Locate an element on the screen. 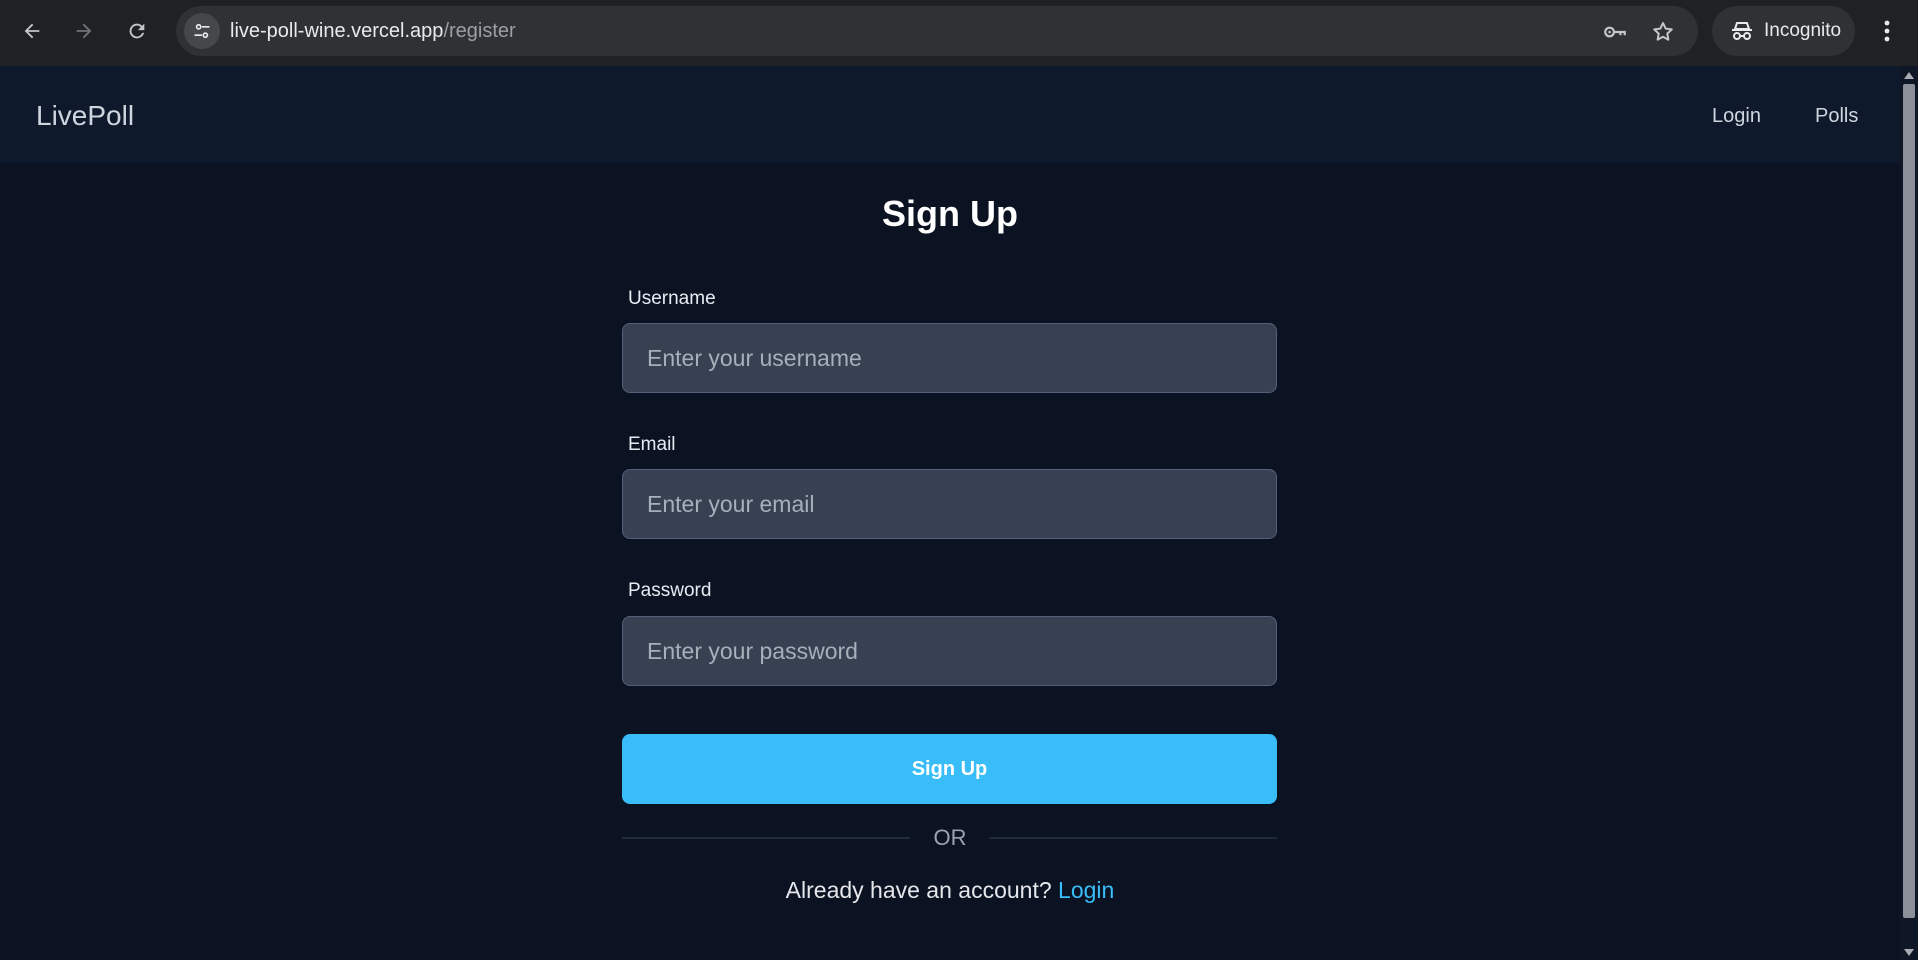 Image resolution: width=1918 pixels, height=960 pixels. scroll-up-icon is located at coordinates (1909, 75).